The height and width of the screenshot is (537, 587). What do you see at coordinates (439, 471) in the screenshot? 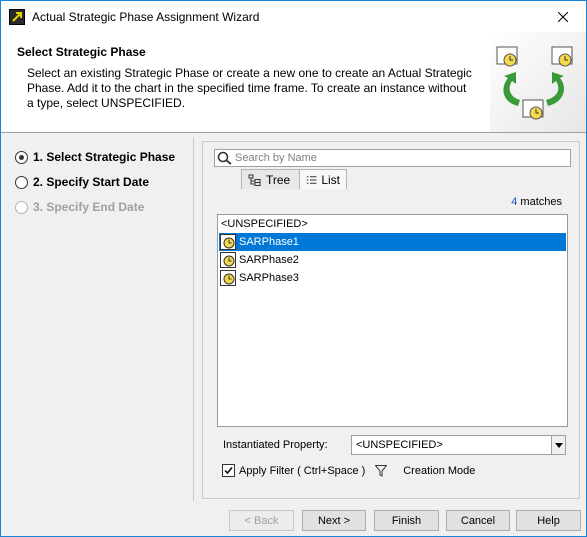
I see `creation-mode-label: Creation Mode` at bounding box center [439, 471].